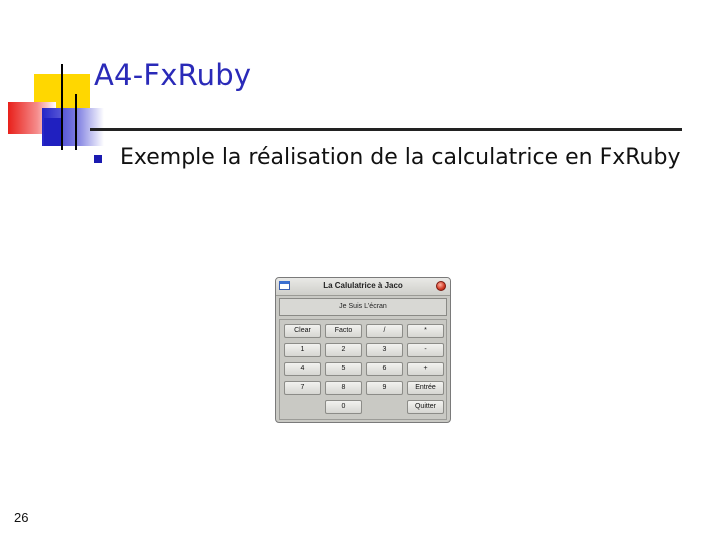  What do you see at coordinates (173, 75) in the screenshot?
I see `slide-title: A4-FxRuby` at bounding box center [173, 75].